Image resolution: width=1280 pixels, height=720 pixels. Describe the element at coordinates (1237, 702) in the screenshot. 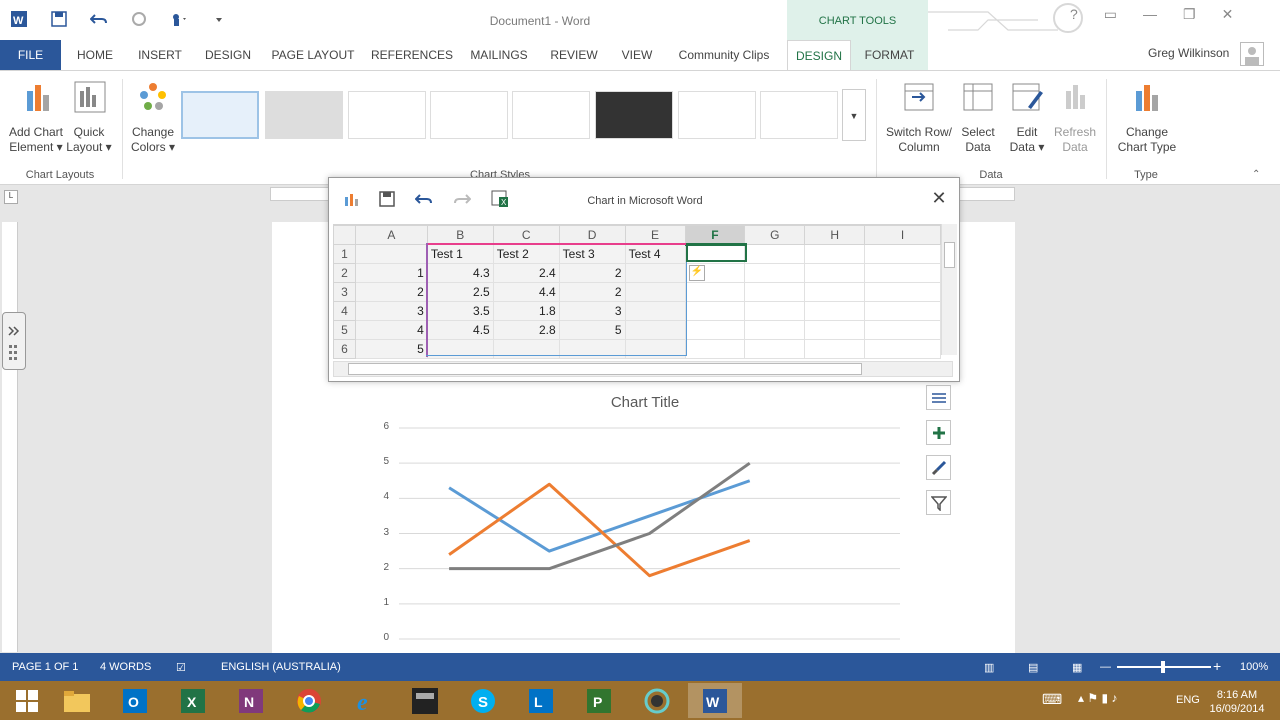

I see `system-clock: 8:16 AM 16/09/2014` at that location.